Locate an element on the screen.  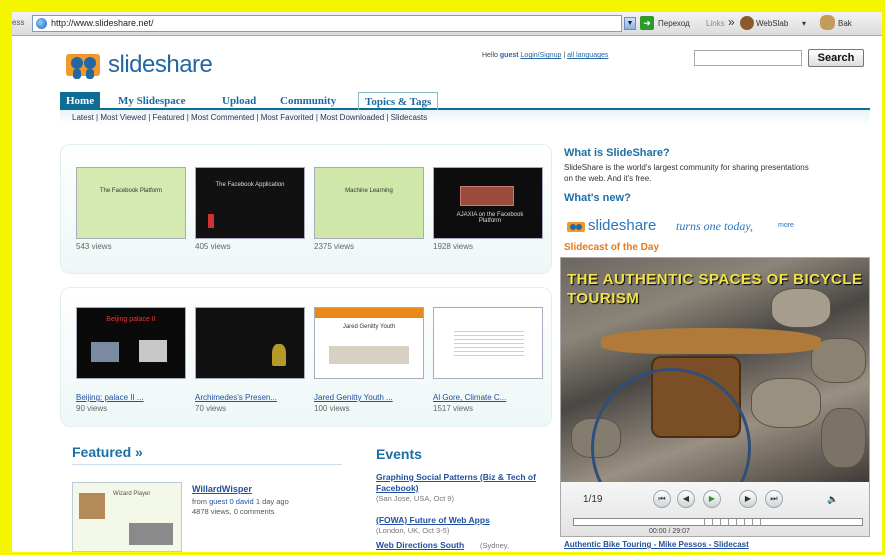
events-heading: Events is located at coordinates (399, 454).